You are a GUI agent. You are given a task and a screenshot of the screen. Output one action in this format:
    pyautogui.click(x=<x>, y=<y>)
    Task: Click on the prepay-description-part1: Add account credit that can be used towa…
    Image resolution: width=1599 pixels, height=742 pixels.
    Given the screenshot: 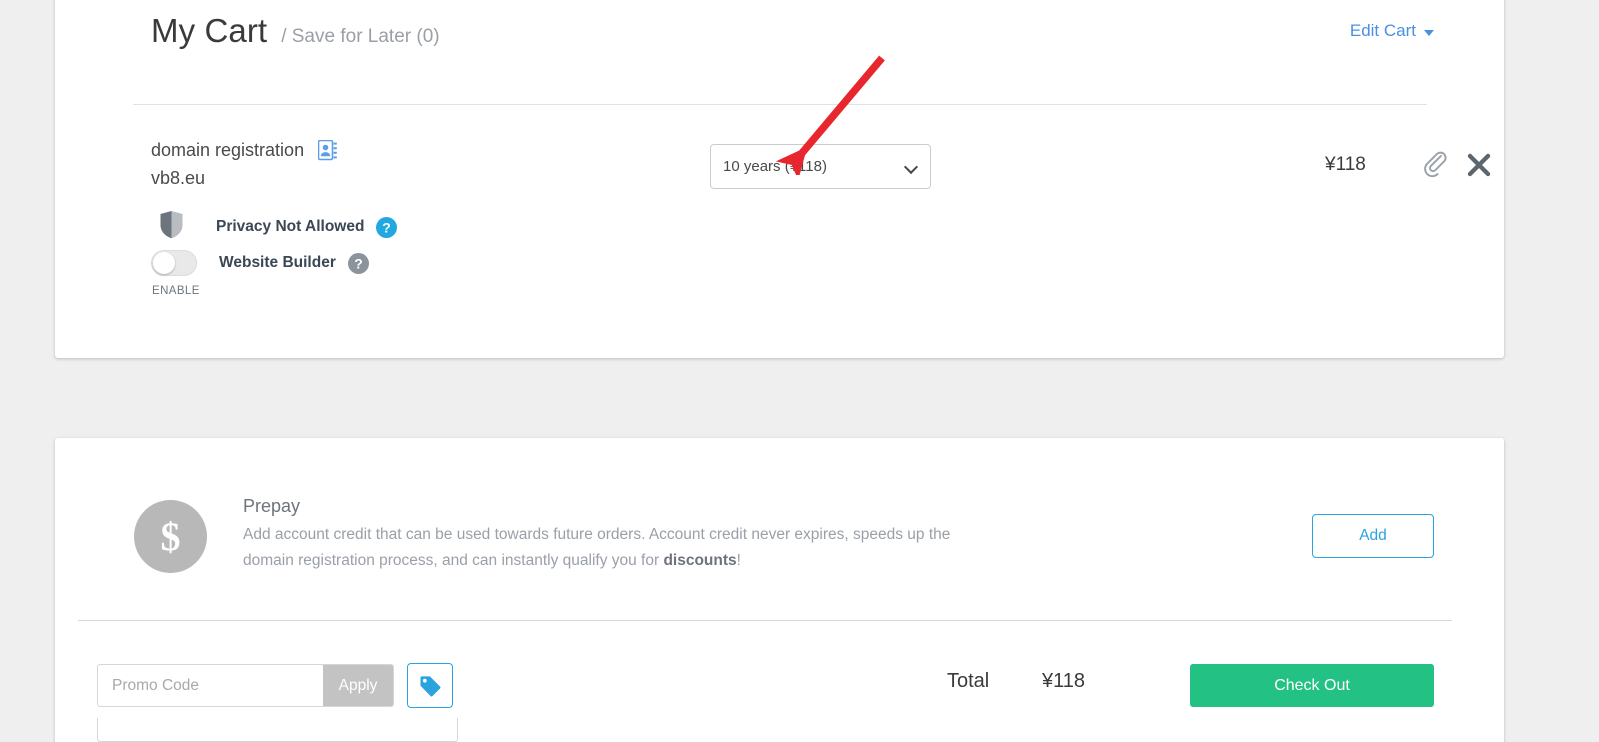 What is the action you would take?
    pyautogui.click(x=597, y=547)
    